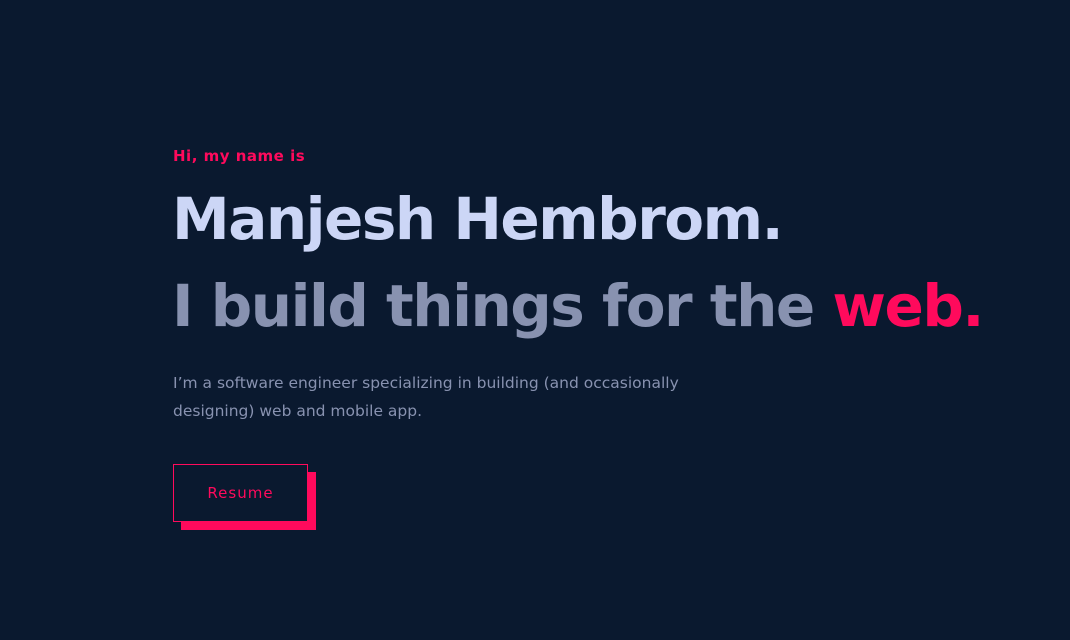  I want to click on resume-button-container: Resume, so click(244, 497).